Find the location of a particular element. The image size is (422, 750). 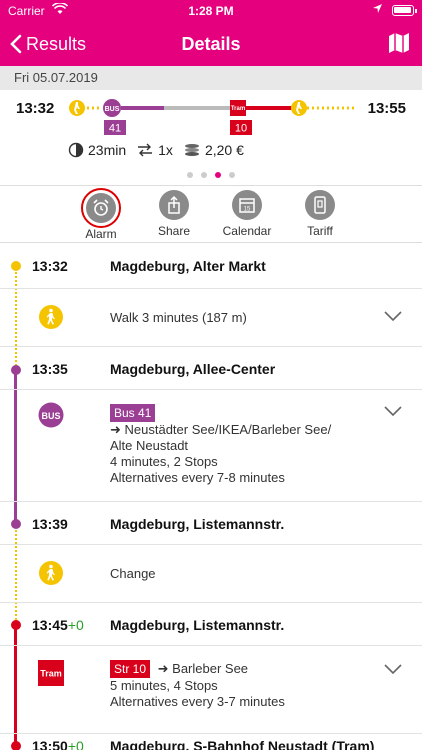

arrival-time: 13:55 is located at coordinates (386, 108).